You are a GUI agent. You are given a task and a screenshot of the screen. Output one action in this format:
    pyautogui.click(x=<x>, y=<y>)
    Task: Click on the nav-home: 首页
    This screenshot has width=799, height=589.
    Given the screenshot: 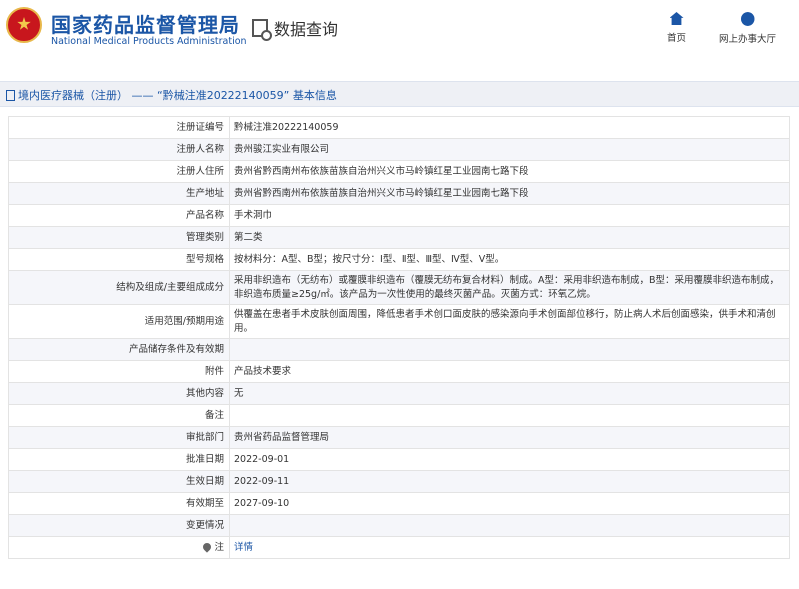 What is the action you would take?
    pyautogui.click(x=676, y=28)
    